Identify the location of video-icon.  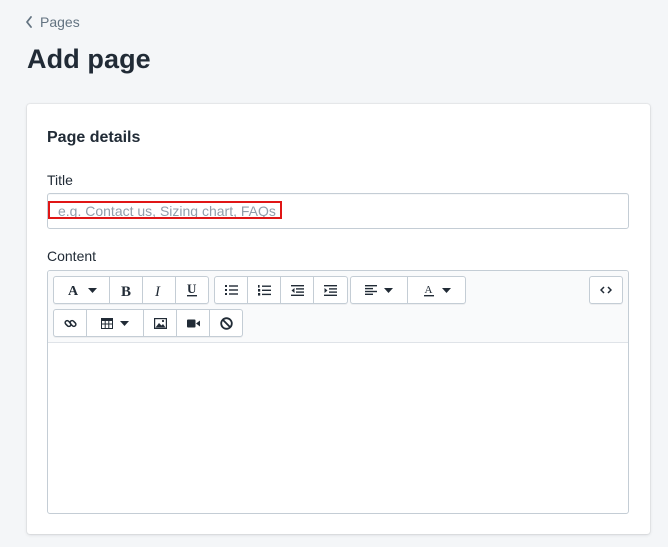
(193, 323).